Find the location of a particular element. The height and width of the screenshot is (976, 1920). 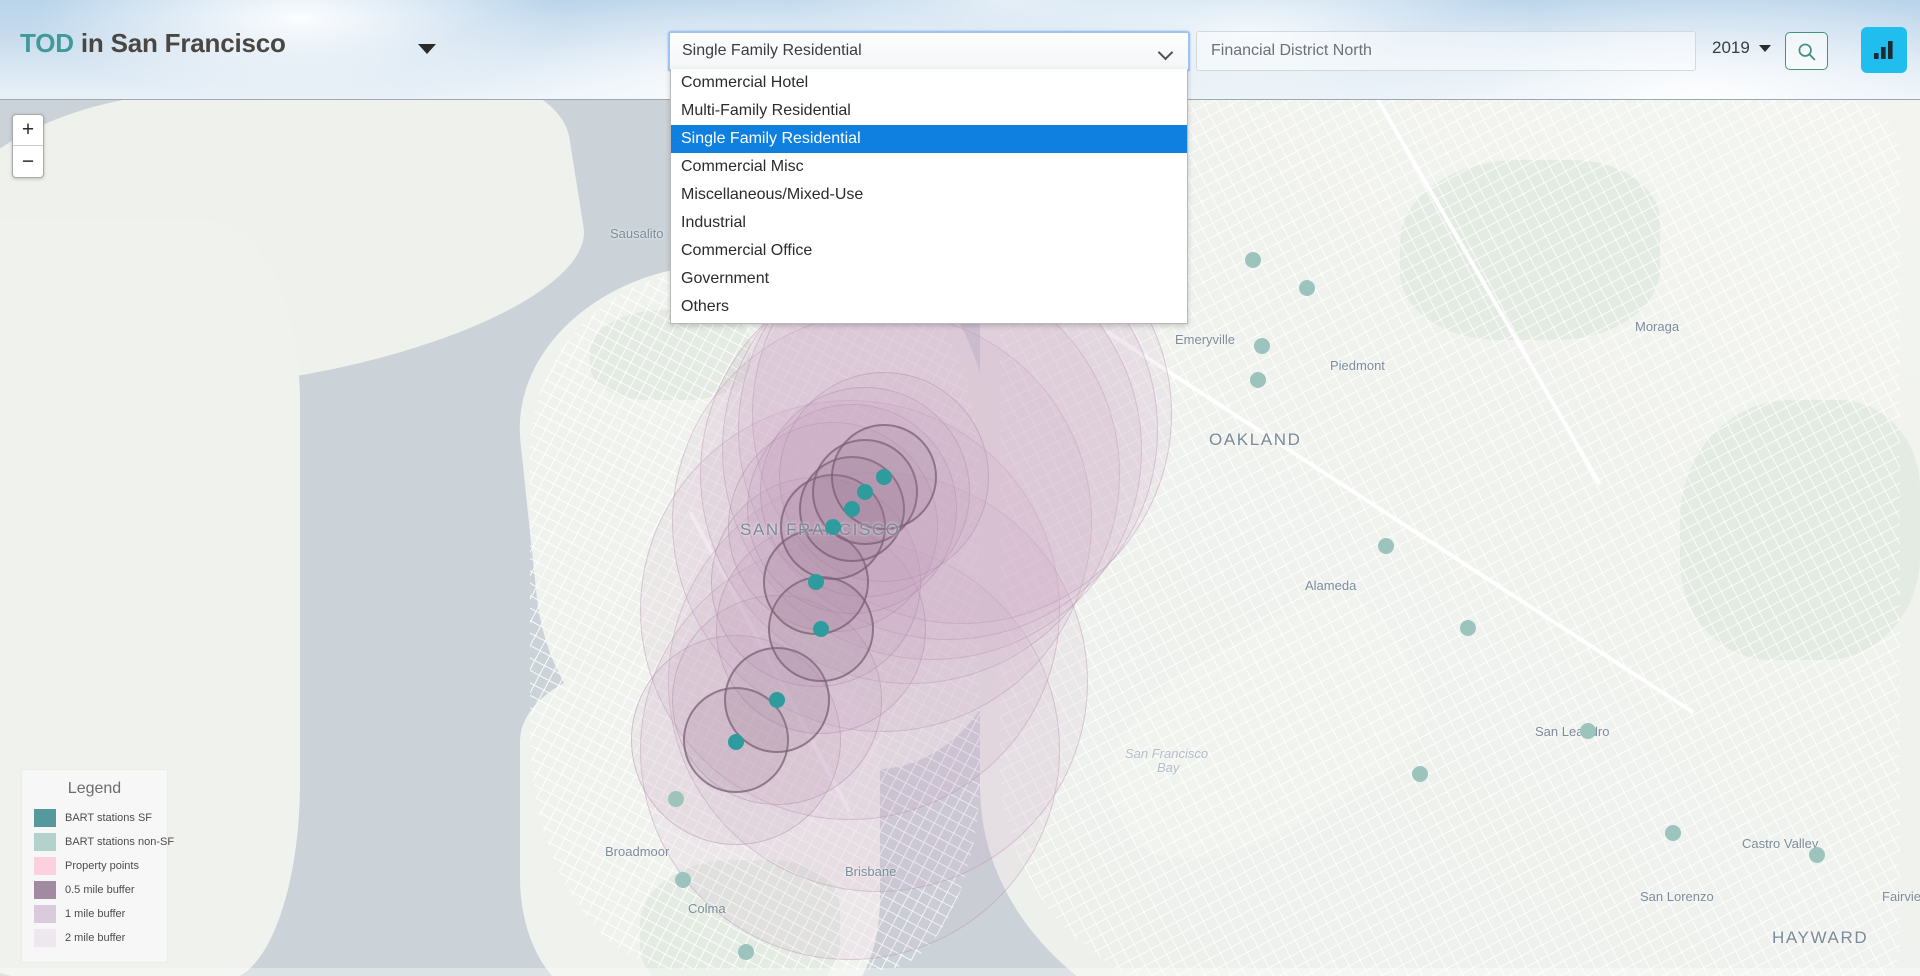

page-title: TOD in San Francisco is located at coordinates (153, 43).